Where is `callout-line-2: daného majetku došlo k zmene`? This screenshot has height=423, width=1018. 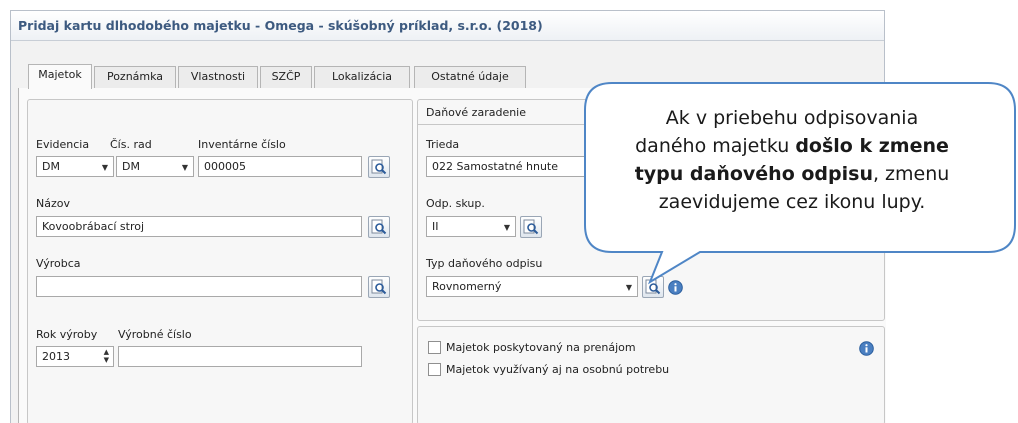 callout-line-2: daného majetku došlo k zmene is located at coordinates (792, 146).